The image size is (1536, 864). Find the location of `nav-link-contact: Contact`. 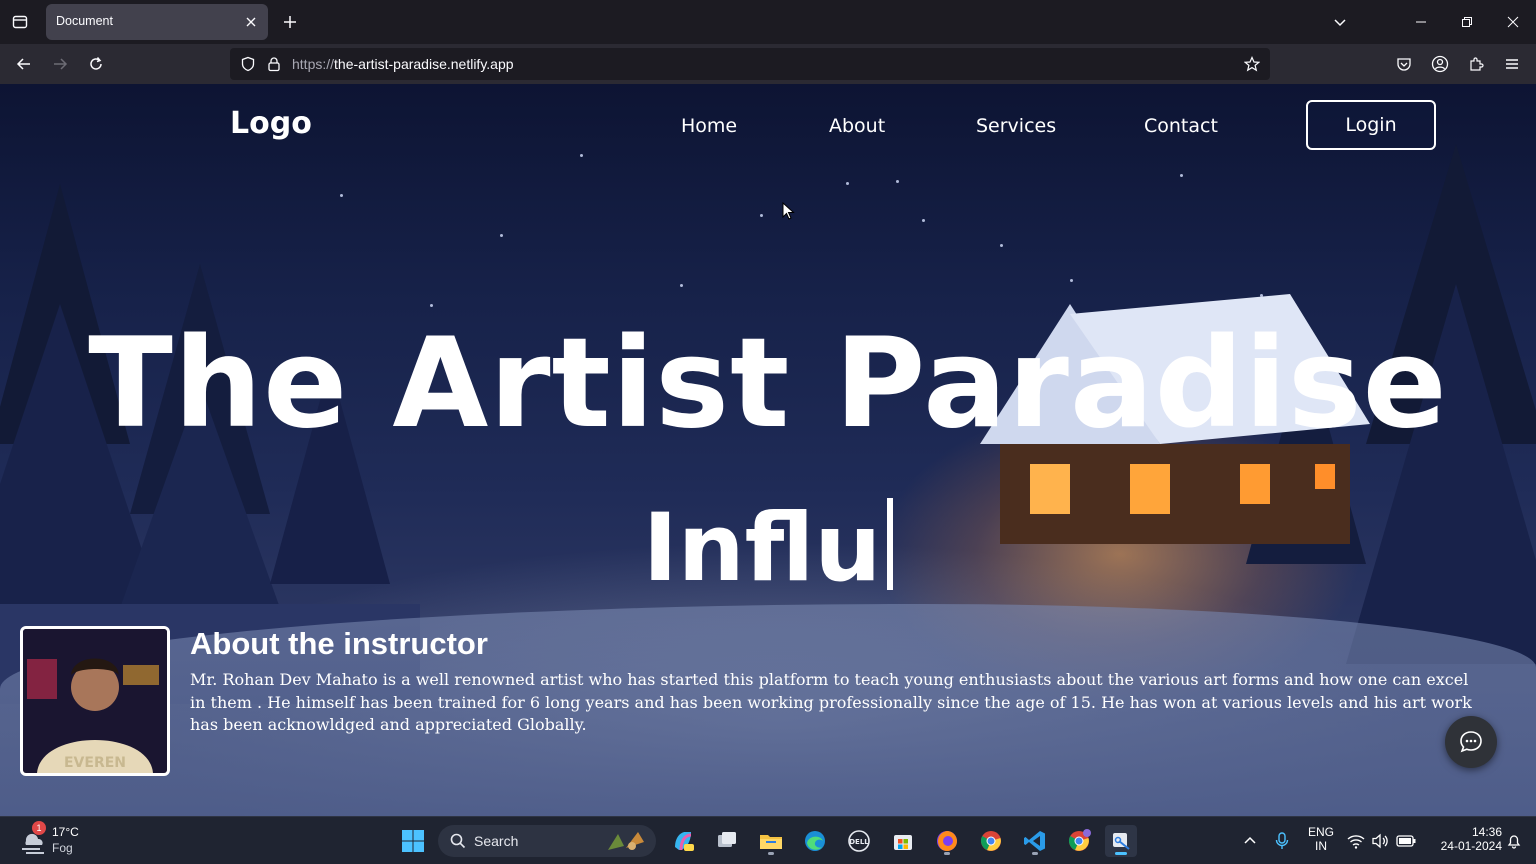

nav-link-contact: Contact is located at coordinates (1181, 126).